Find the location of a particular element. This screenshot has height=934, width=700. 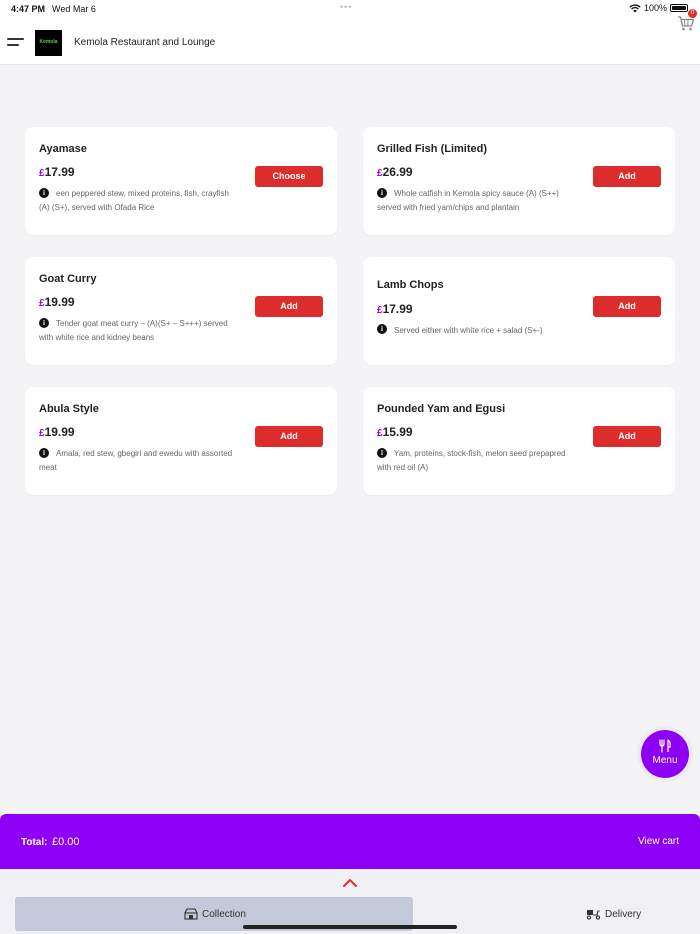

battery-percent: 100% is located at coordinates (655, 8).